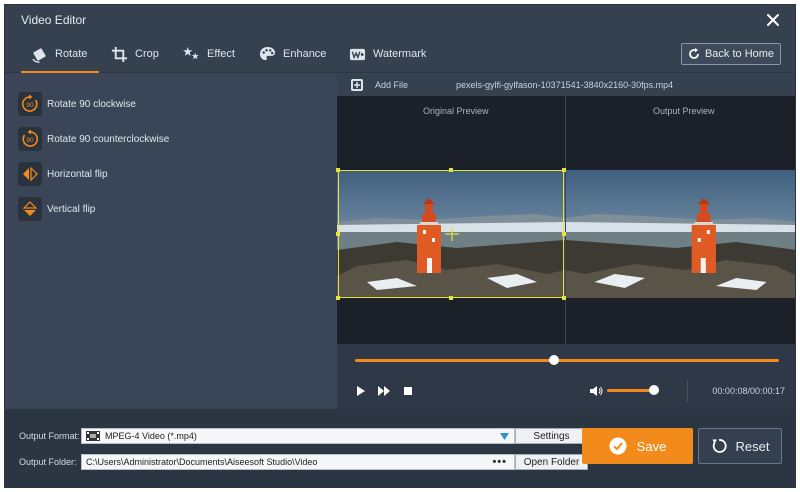 Image resolution: width=800 pixels, height=492 pixels. I want to click on back-to-home-label: Back to Home, so click(739, 54).